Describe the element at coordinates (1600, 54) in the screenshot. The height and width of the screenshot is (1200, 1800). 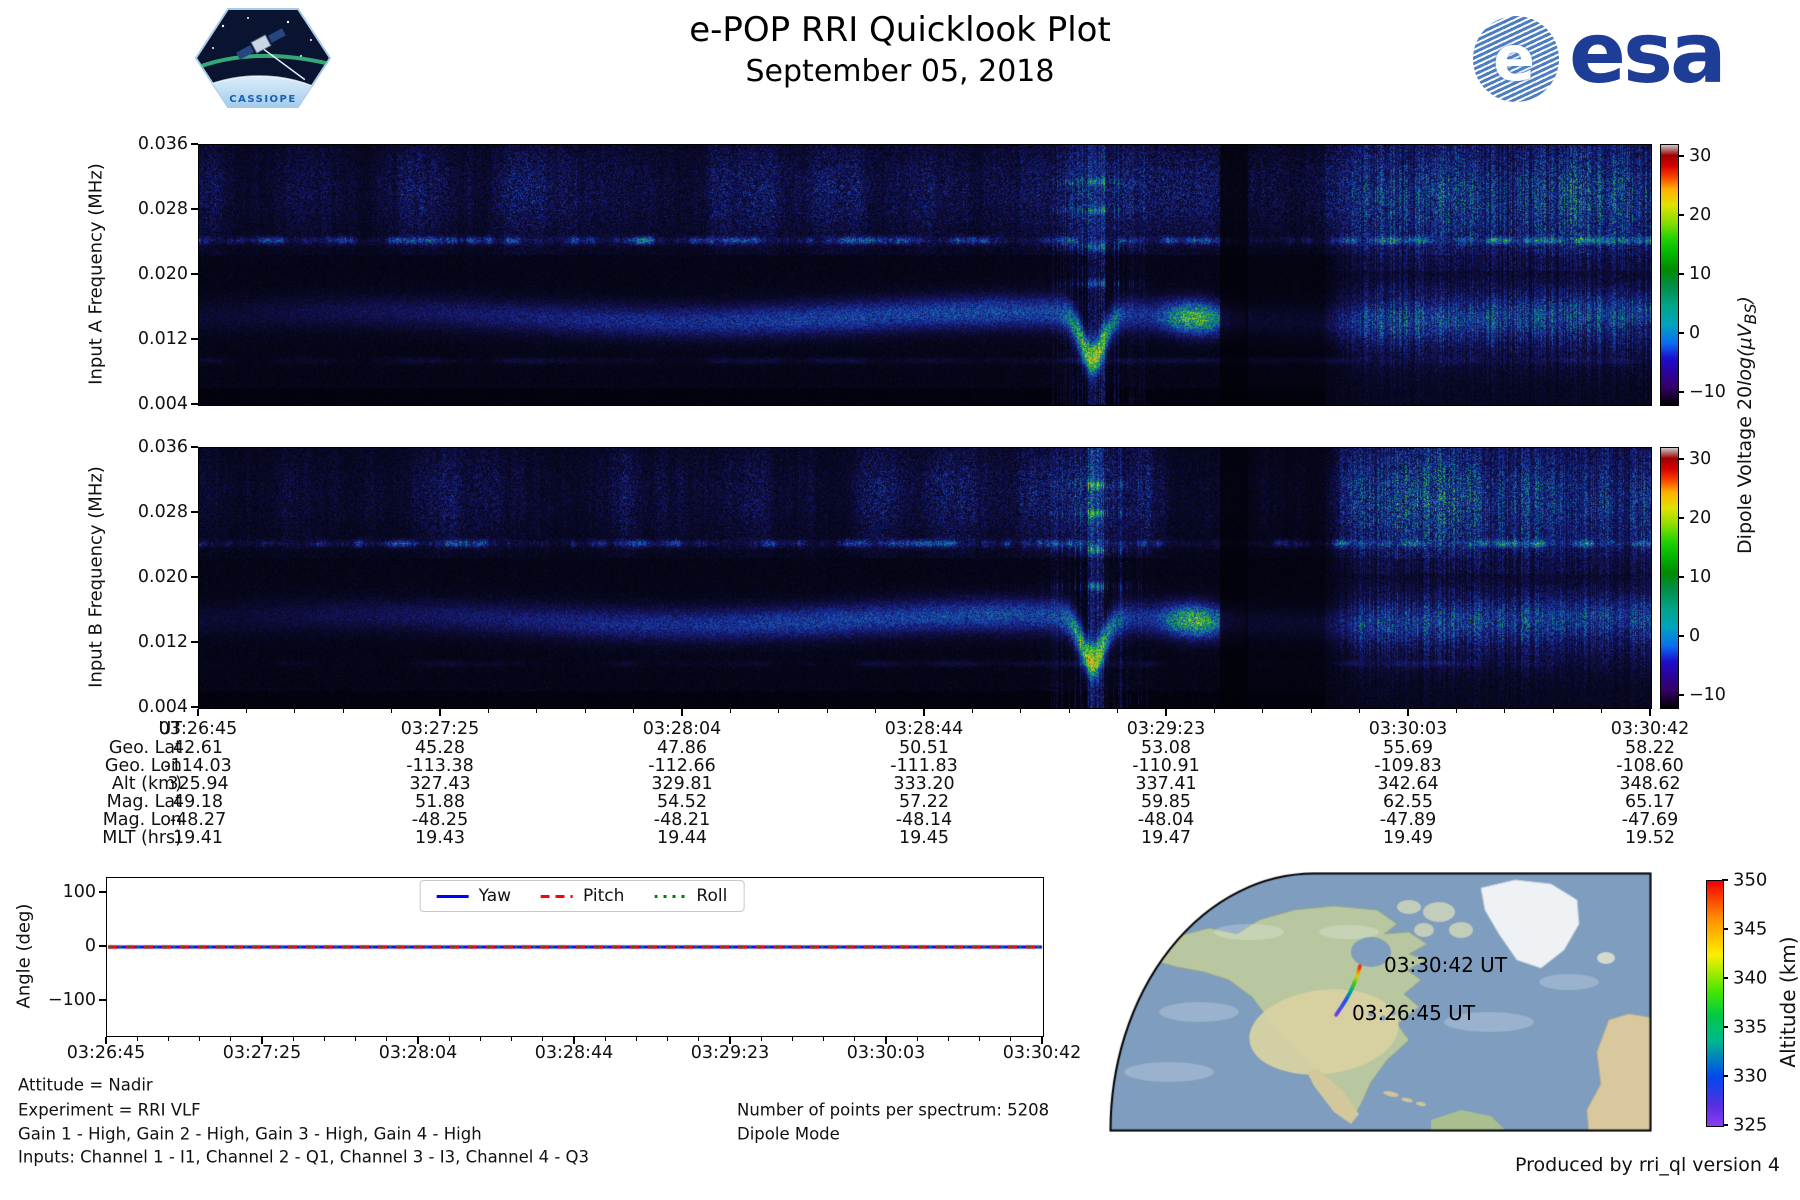
I see `esa-logo: e esa` at that location.